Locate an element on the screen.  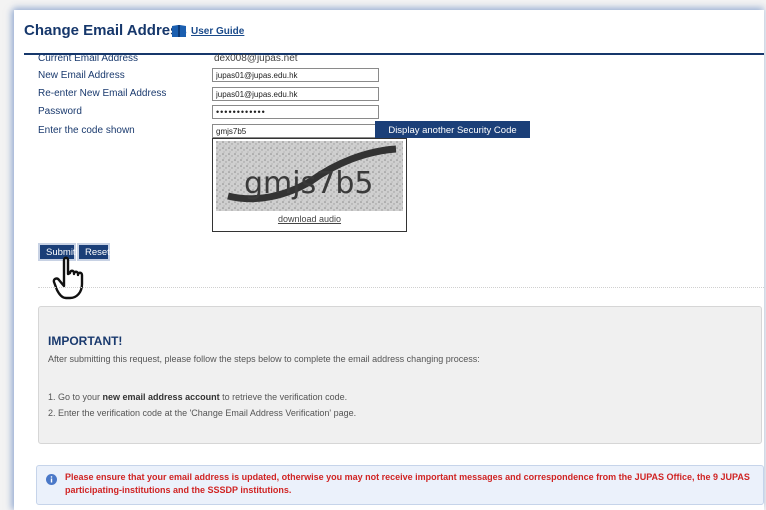
user-guide-link: User Guide is located at coordinates (217, 31).